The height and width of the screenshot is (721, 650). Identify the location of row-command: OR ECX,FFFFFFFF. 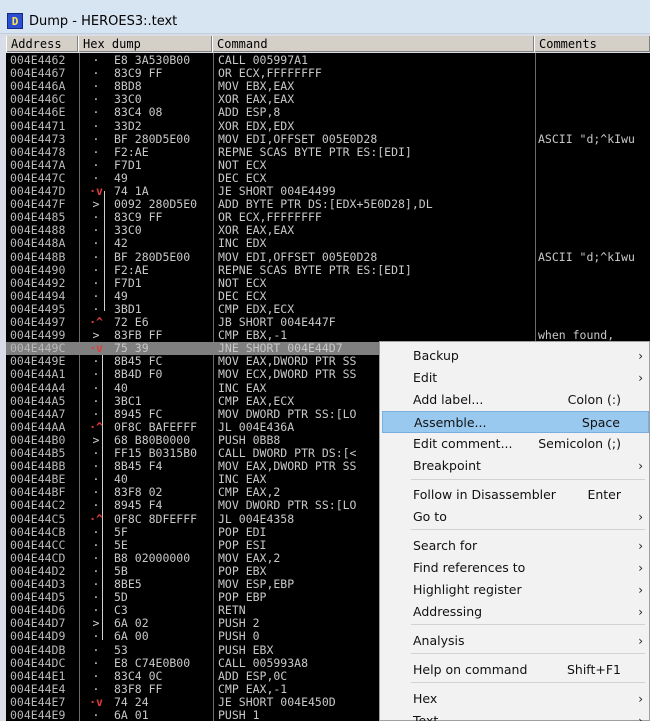
(270, 74).